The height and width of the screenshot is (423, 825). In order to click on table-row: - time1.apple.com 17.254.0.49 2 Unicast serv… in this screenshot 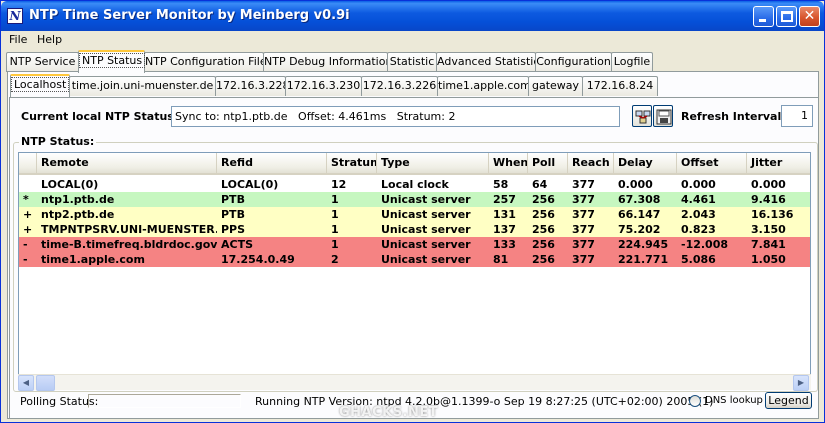, I will do `click(414, 259)`.